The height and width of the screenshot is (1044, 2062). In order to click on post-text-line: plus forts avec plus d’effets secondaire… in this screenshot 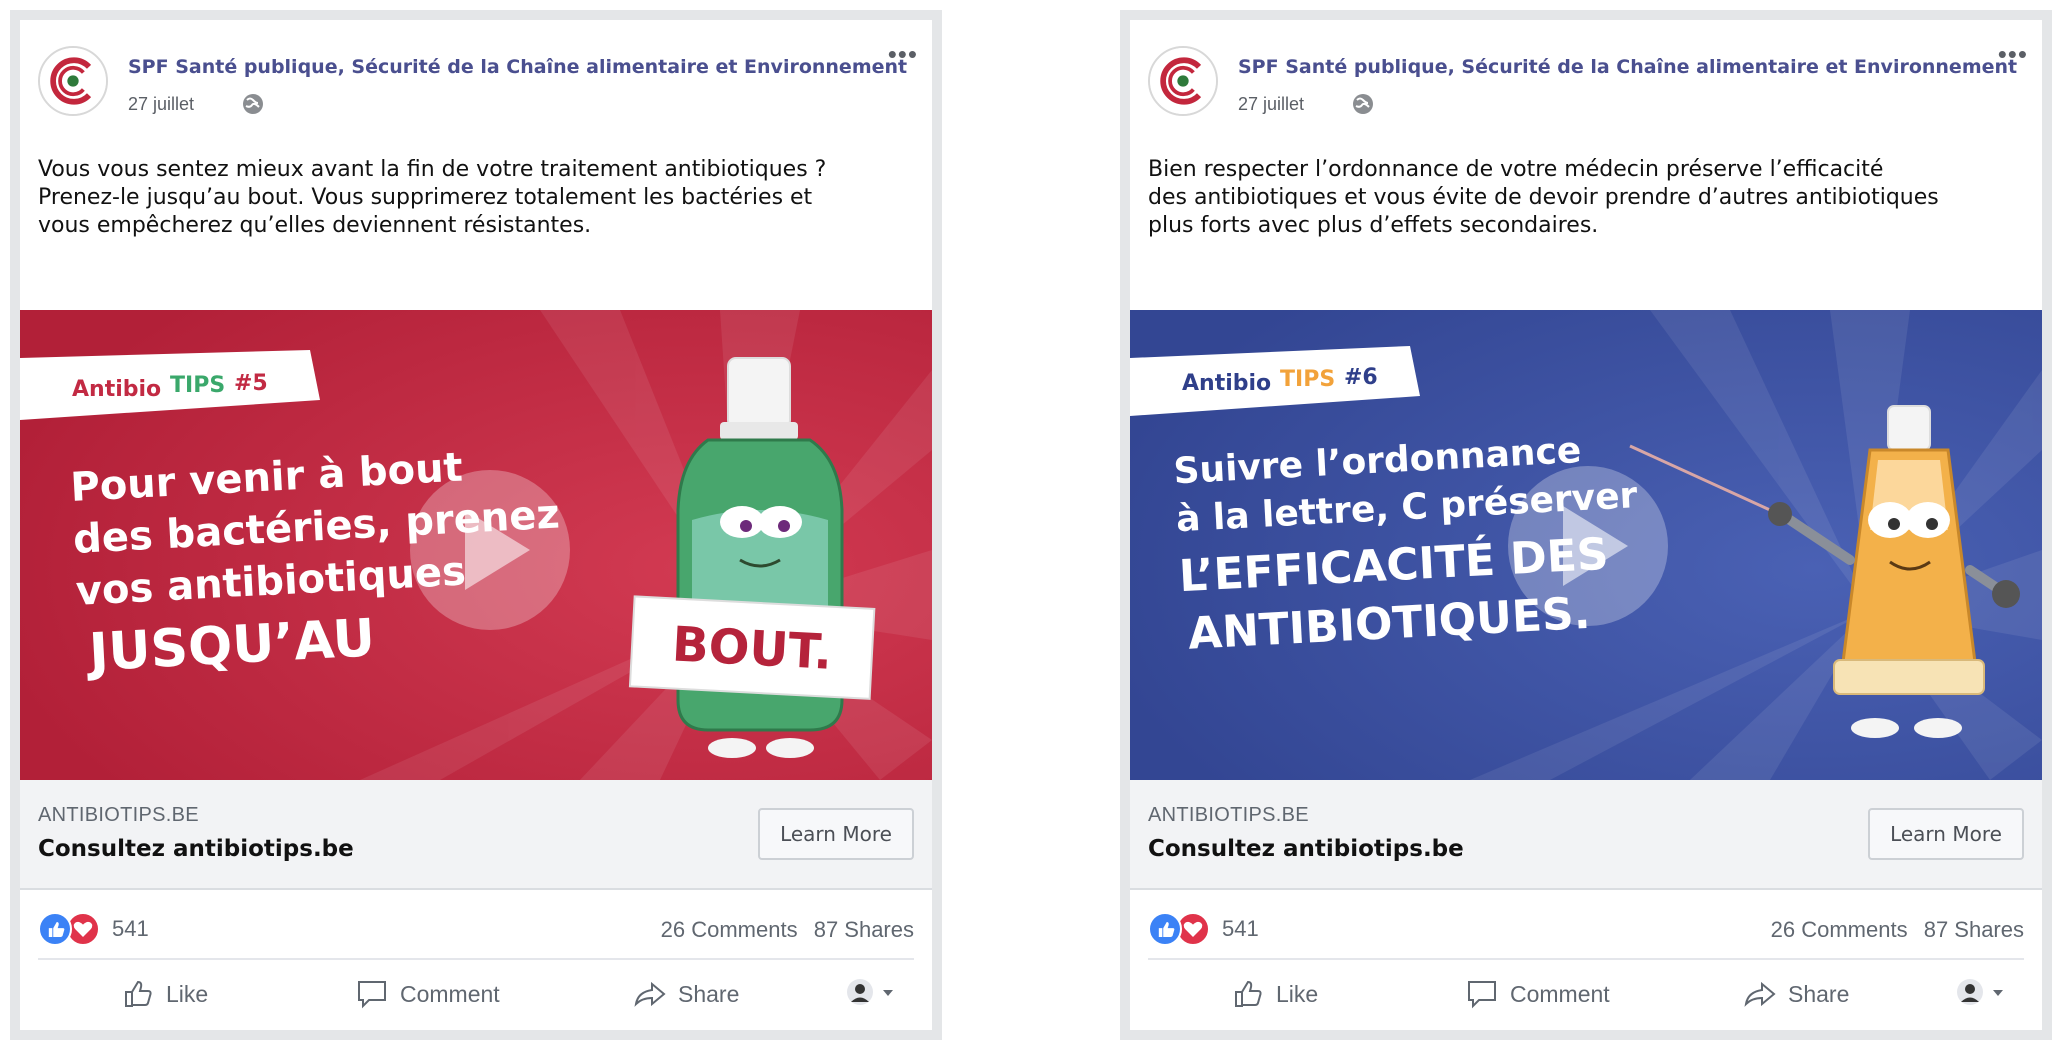, I will do `click(1373, 225)`.